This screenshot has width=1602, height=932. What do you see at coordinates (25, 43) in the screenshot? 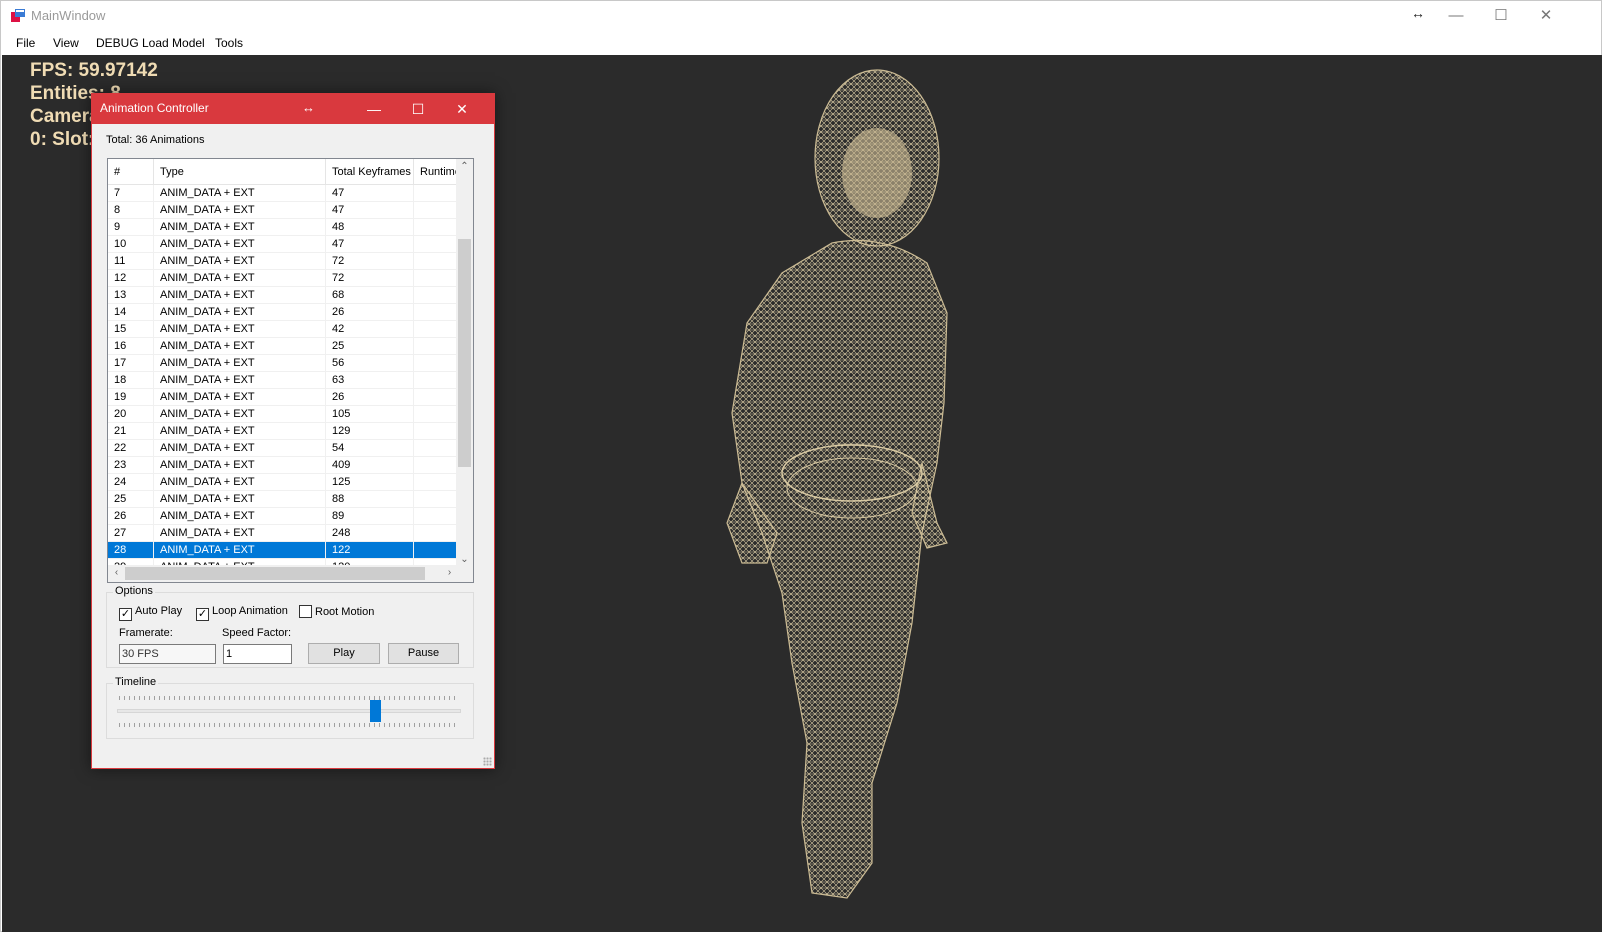
I see `menu-file: File` at bounding box center [25, 43].